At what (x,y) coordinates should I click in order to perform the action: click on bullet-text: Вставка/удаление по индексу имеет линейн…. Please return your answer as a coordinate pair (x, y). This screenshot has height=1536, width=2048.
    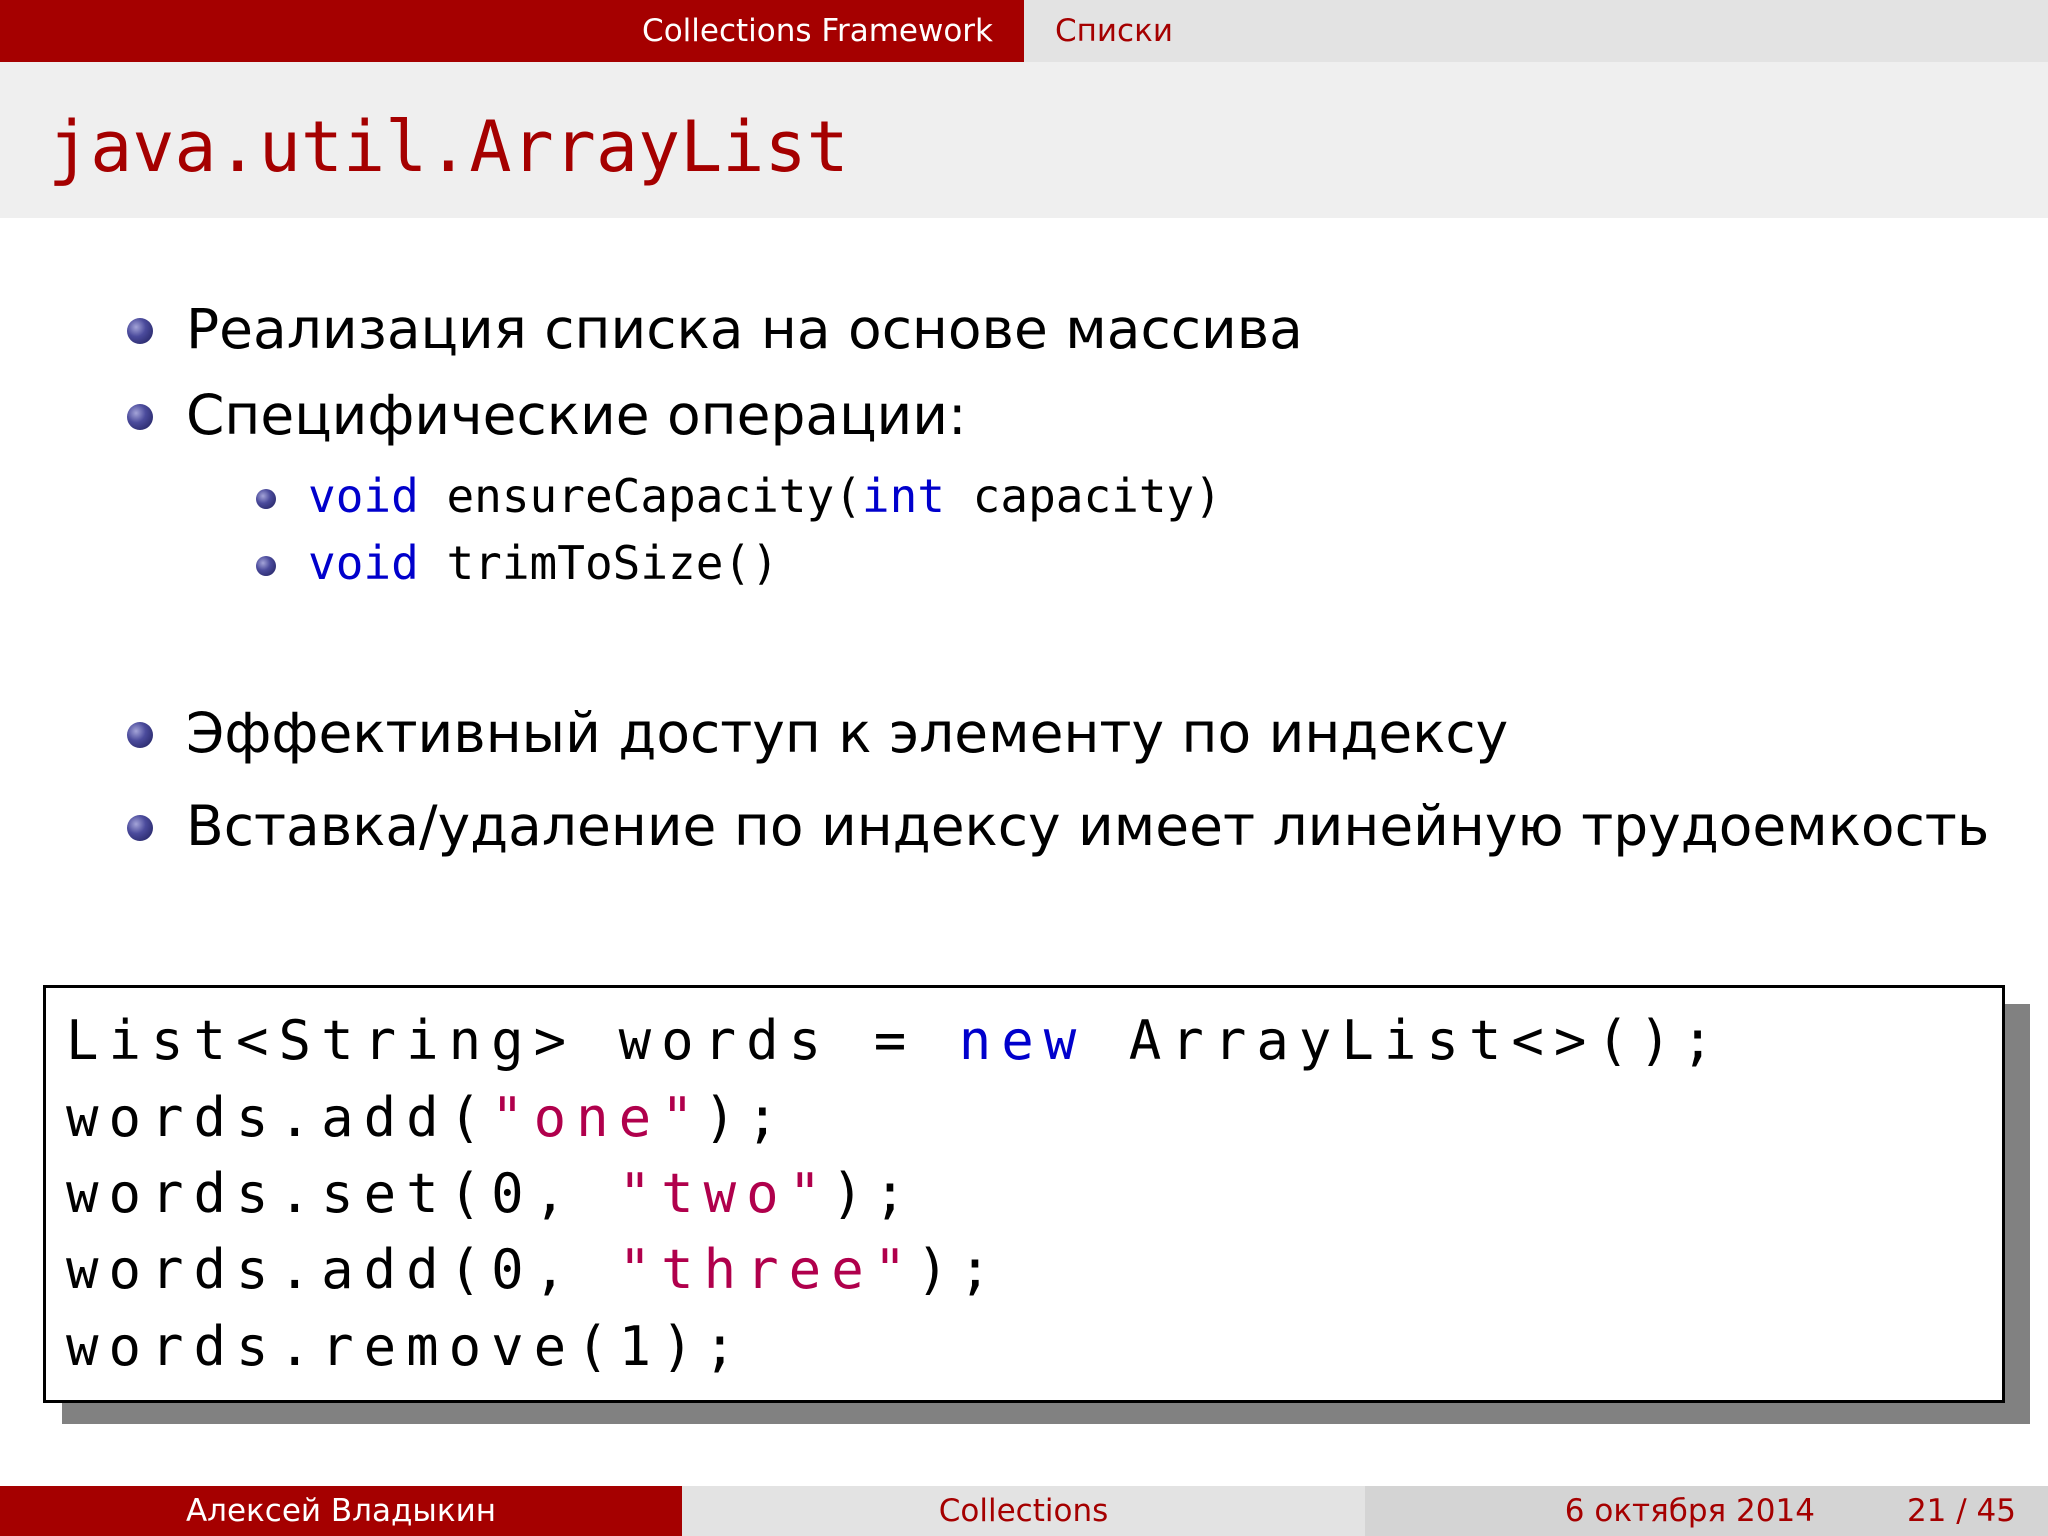
    Looking at the image, I should click on (1088, 826).